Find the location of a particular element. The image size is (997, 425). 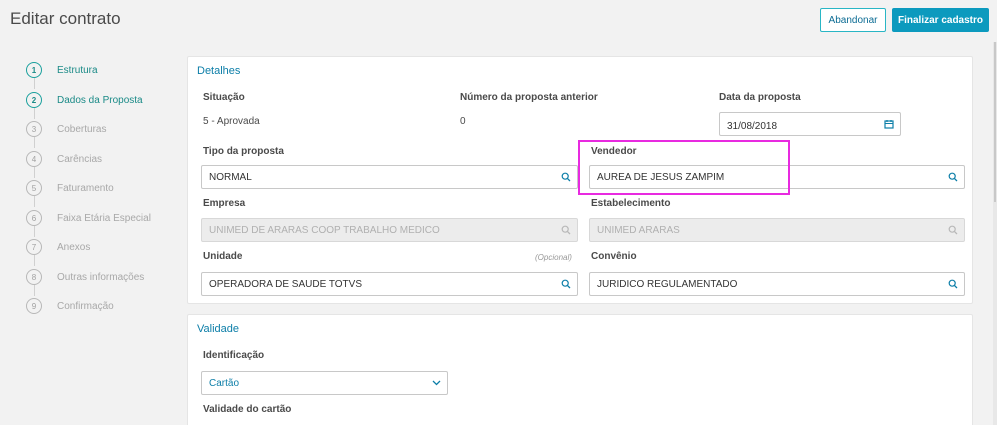

unidade-value: OPERADORA DE SAUDE TOTVS is located at coordinates (286, 284).